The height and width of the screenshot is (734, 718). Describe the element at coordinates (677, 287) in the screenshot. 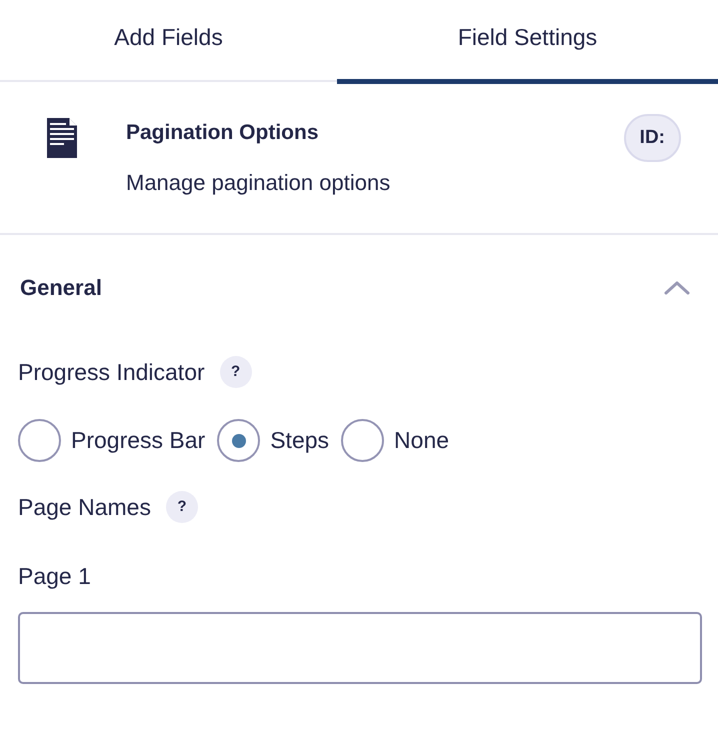

I see `chevron-up-icon` at that location.